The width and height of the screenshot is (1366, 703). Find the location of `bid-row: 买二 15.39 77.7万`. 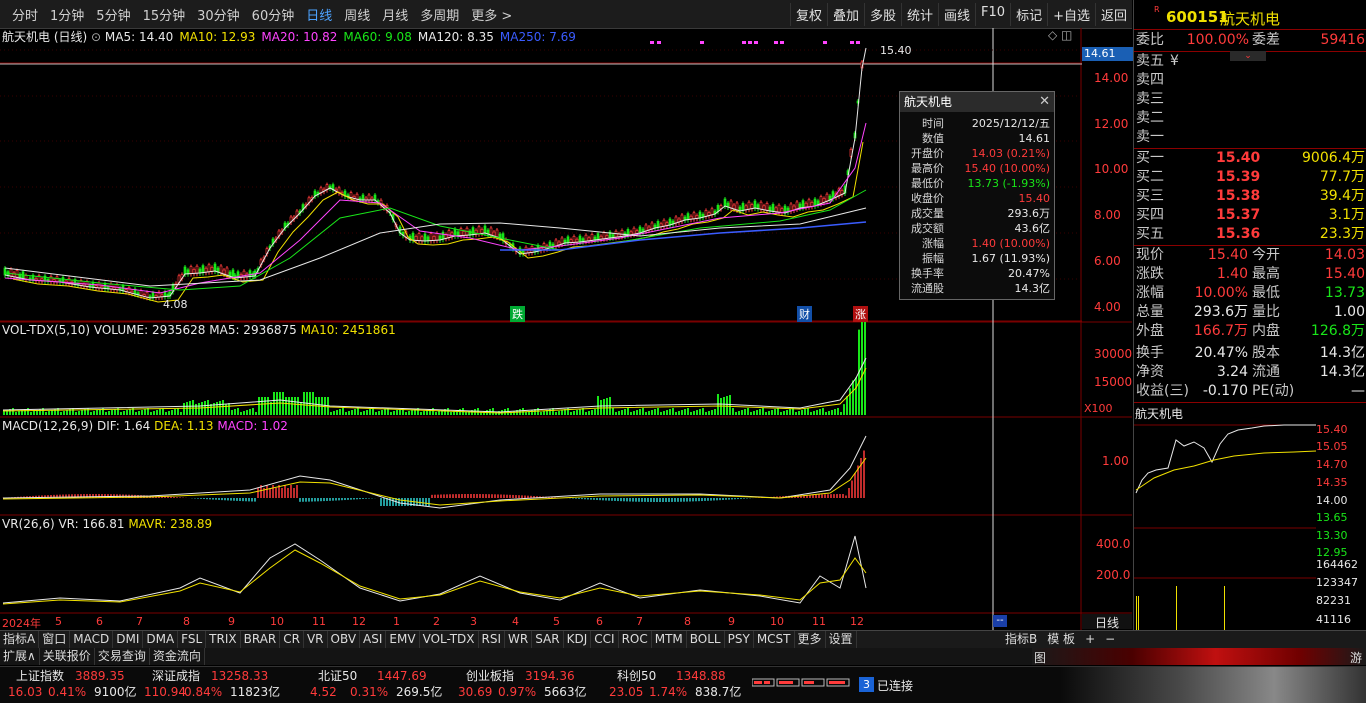

bid-row: 买二 15.39 77.7万 is located at coordinates (1250, 177).